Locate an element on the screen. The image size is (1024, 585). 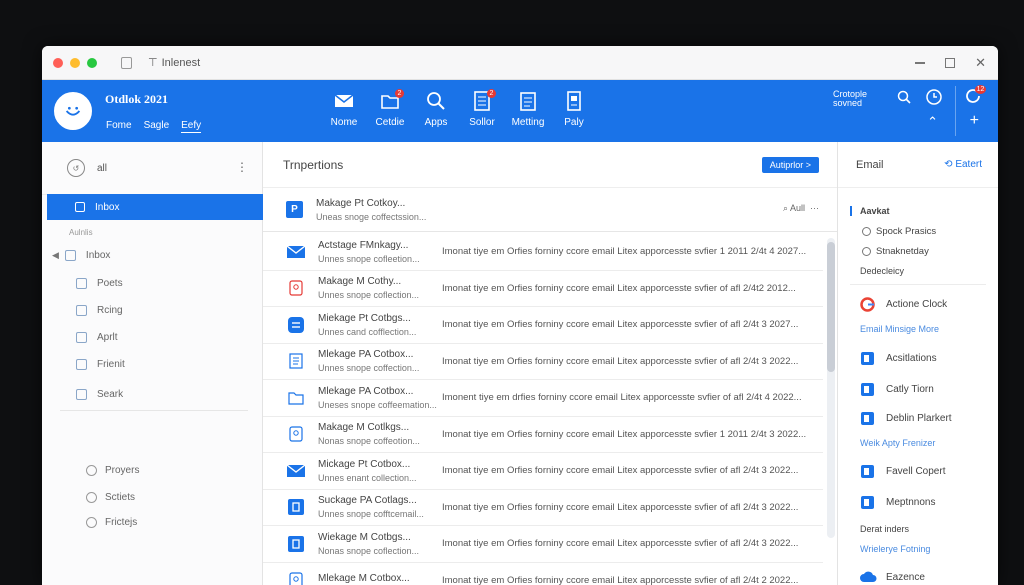
person-icon is located at coordinates (91, 470).